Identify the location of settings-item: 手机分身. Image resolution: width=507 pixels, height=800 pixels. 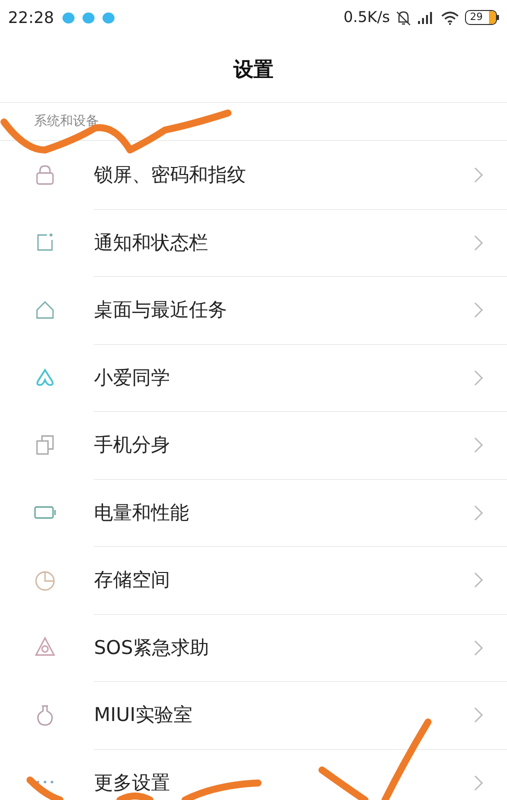
(253, 444).